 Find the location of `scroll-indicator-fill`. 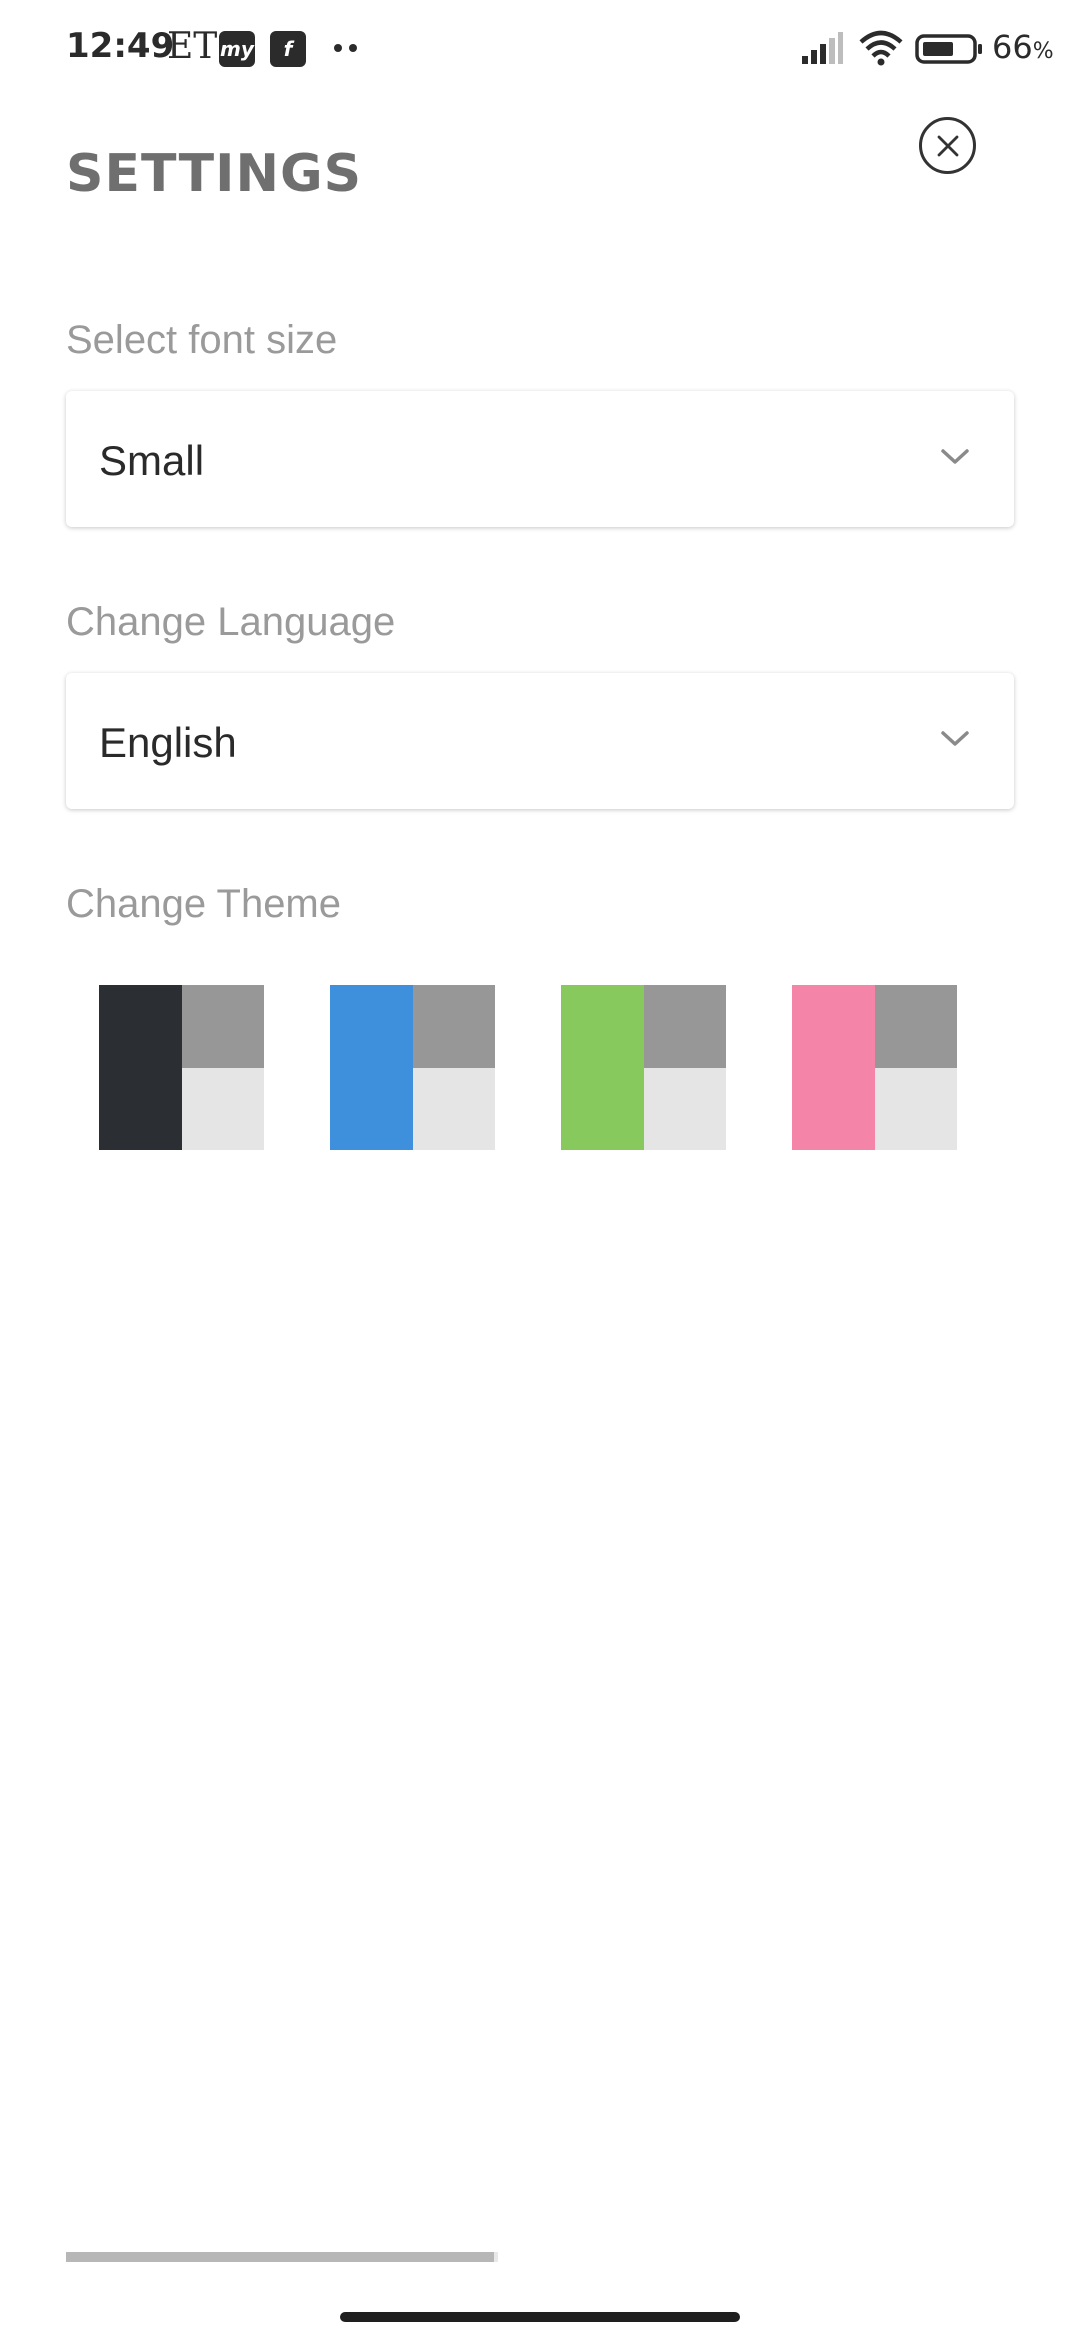

scroll-indicator-fill is located at coordinates (280, 2257).